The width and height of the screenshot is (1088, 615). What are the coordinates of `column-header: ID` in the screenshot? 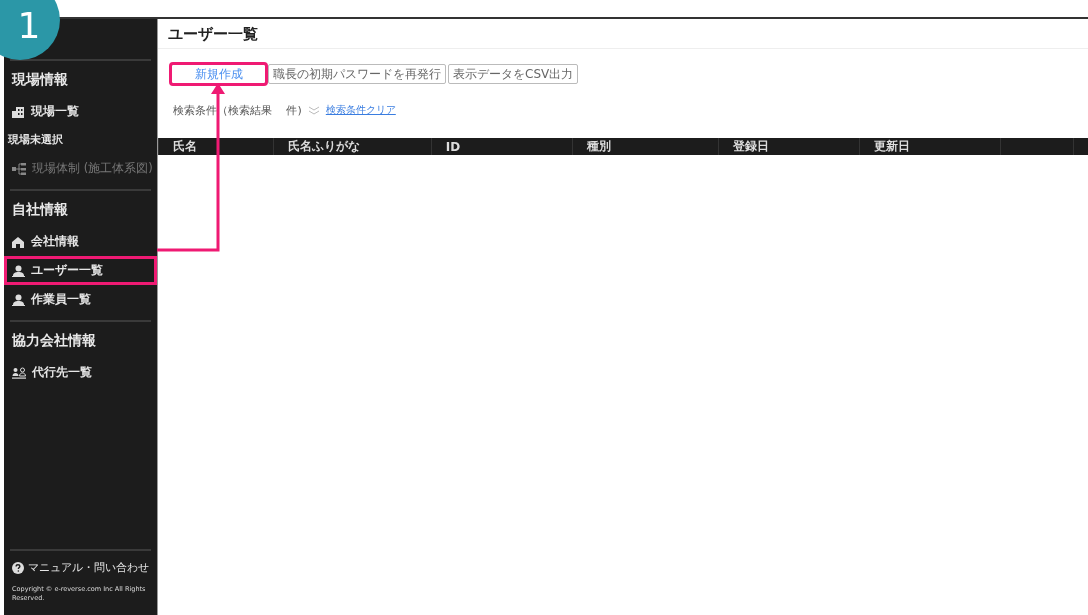 It's located at (502, 146).